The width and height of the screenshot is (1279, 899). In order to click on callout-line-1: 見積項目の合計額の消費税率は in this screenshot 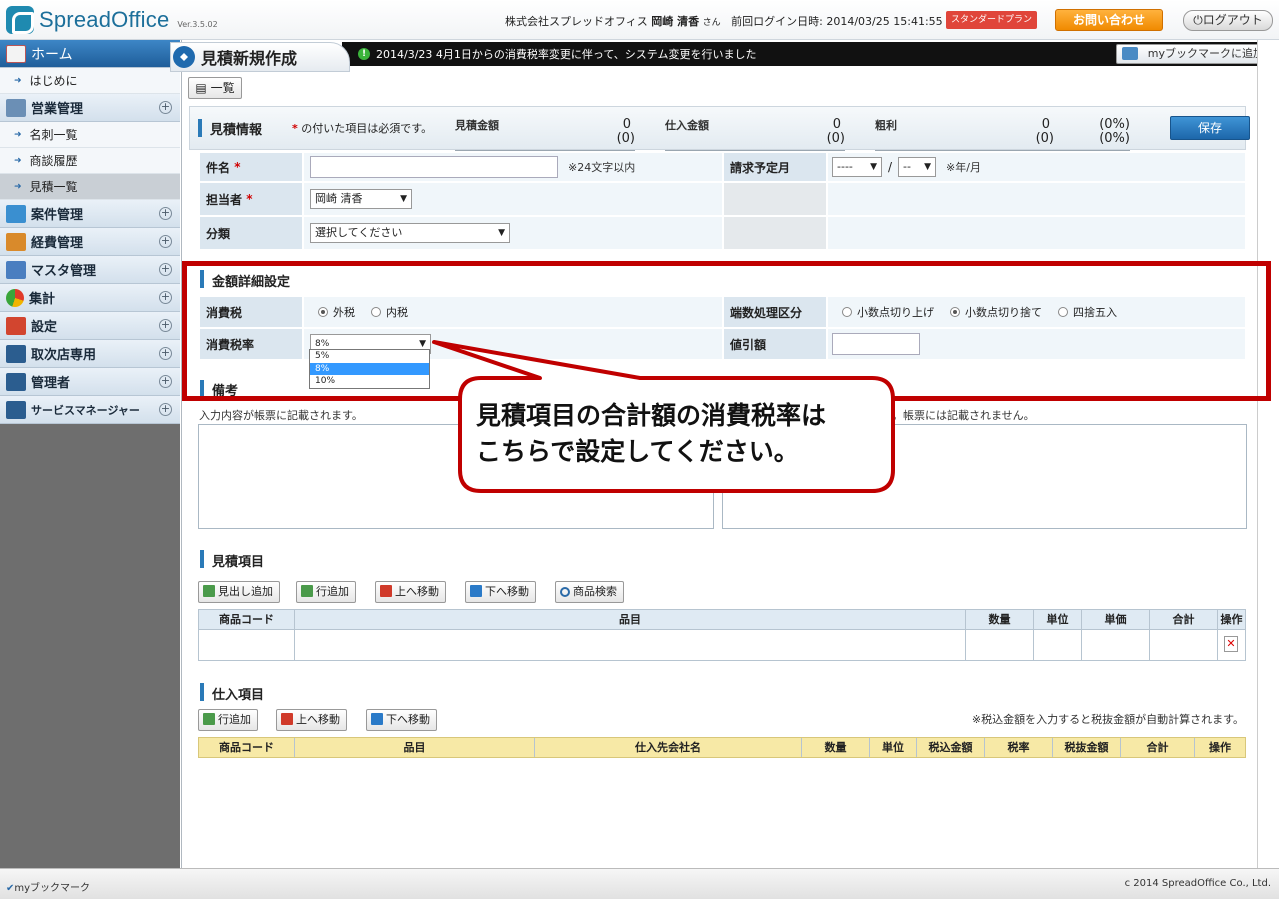, I will do `click(651, 415)`.